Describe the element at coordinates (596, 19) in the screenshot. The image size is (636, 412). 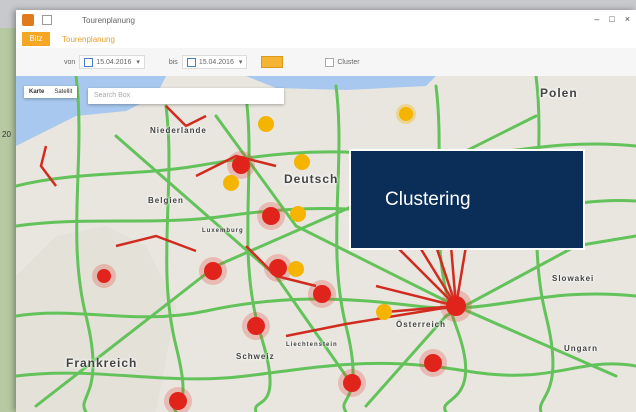
I see `minimize-button: –` at that location.